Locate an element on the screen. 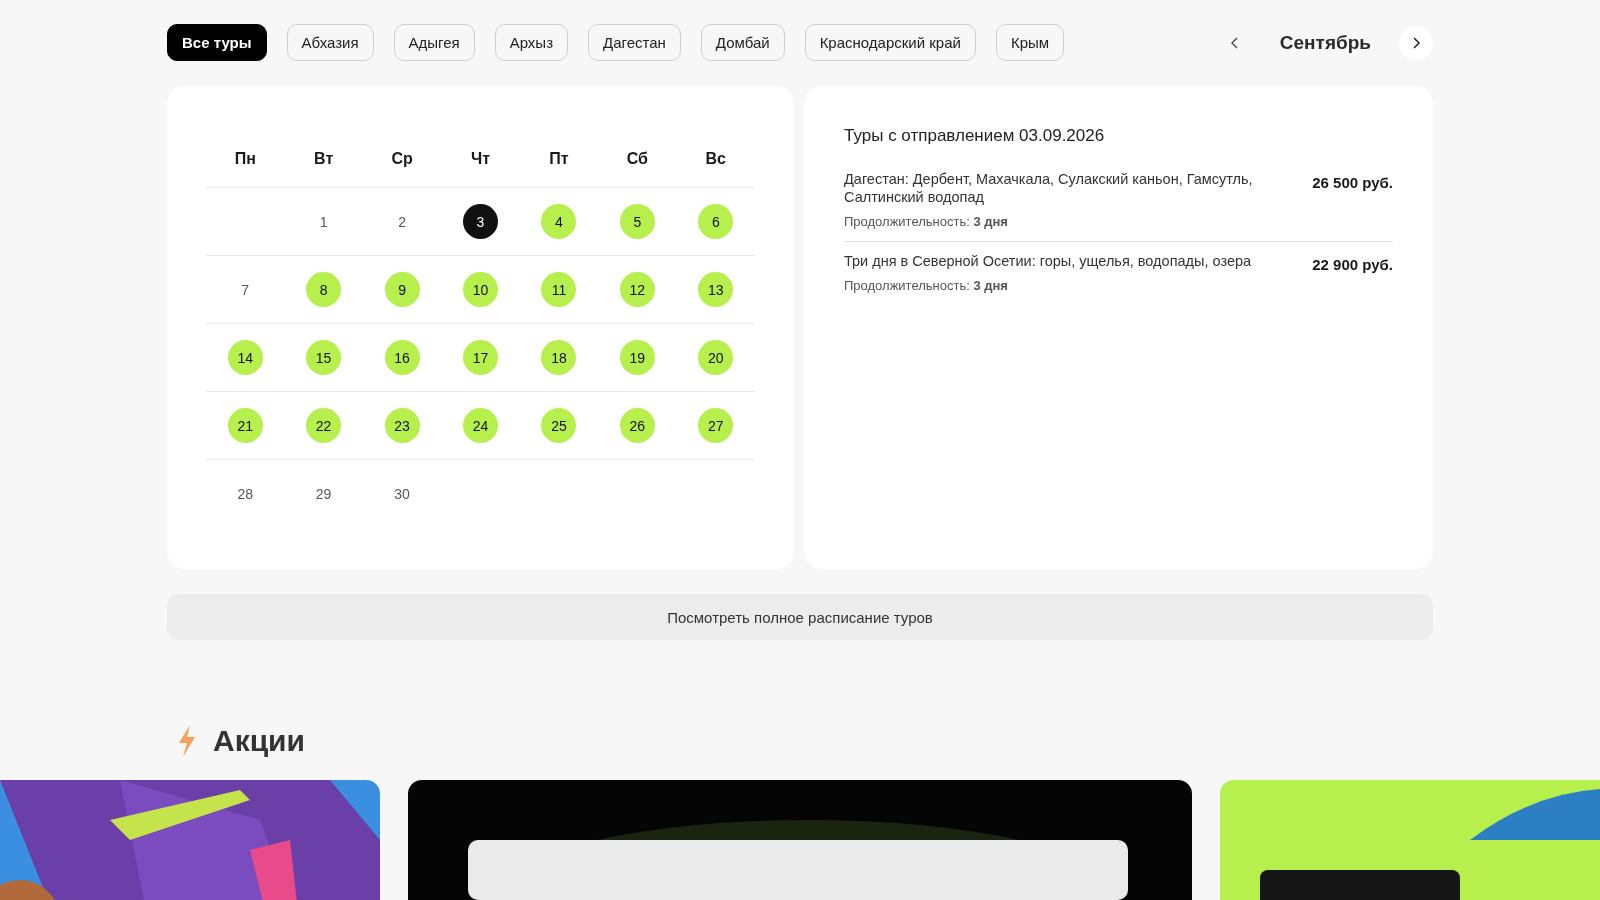 This screenshot has height=900, width=1600. calendar-day: 15 is located at coordinates (324, 357).